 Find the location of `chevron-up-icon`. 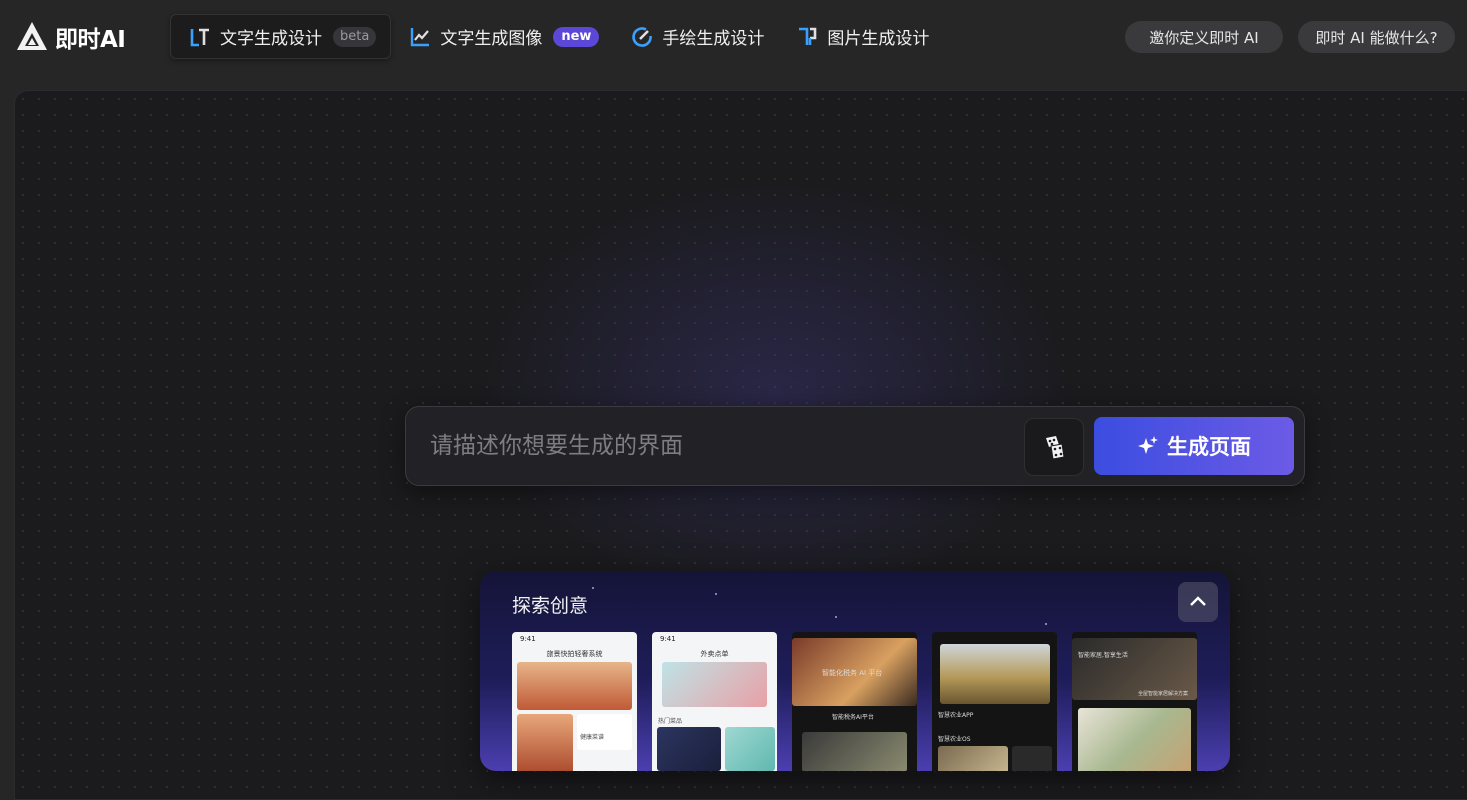

chevron-up-icon is located at coordinates (1198, 601).